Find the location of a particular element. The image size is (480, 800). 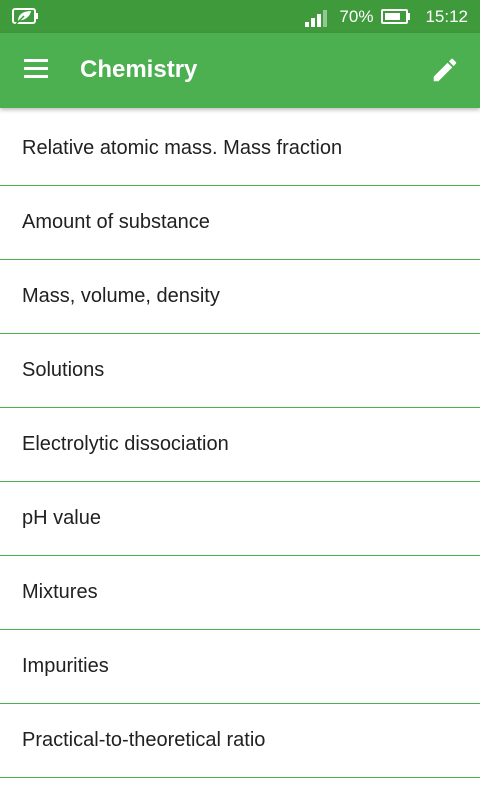

list-item: Impurities is located at coordinates (240, 667).